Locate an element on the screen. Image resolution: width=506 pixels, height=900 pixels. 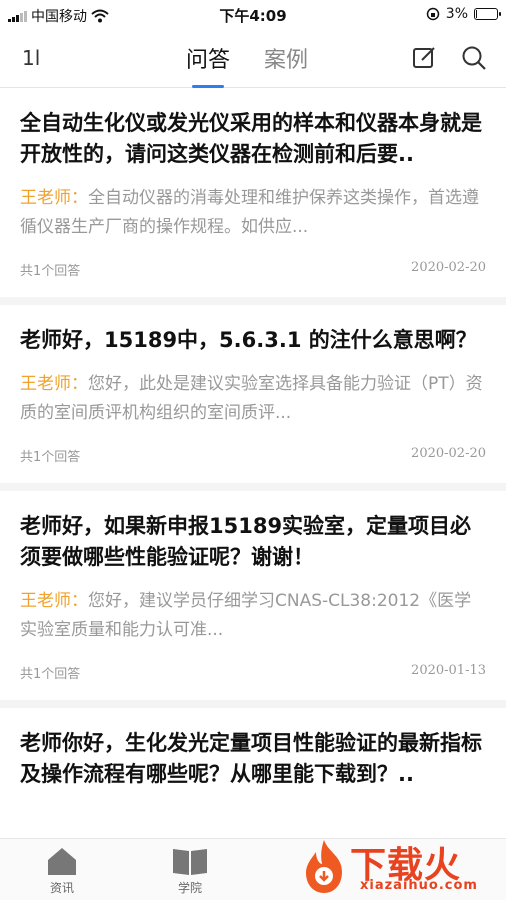
bottom-tab-news: 资讯 is located at coordinates (62, 870).